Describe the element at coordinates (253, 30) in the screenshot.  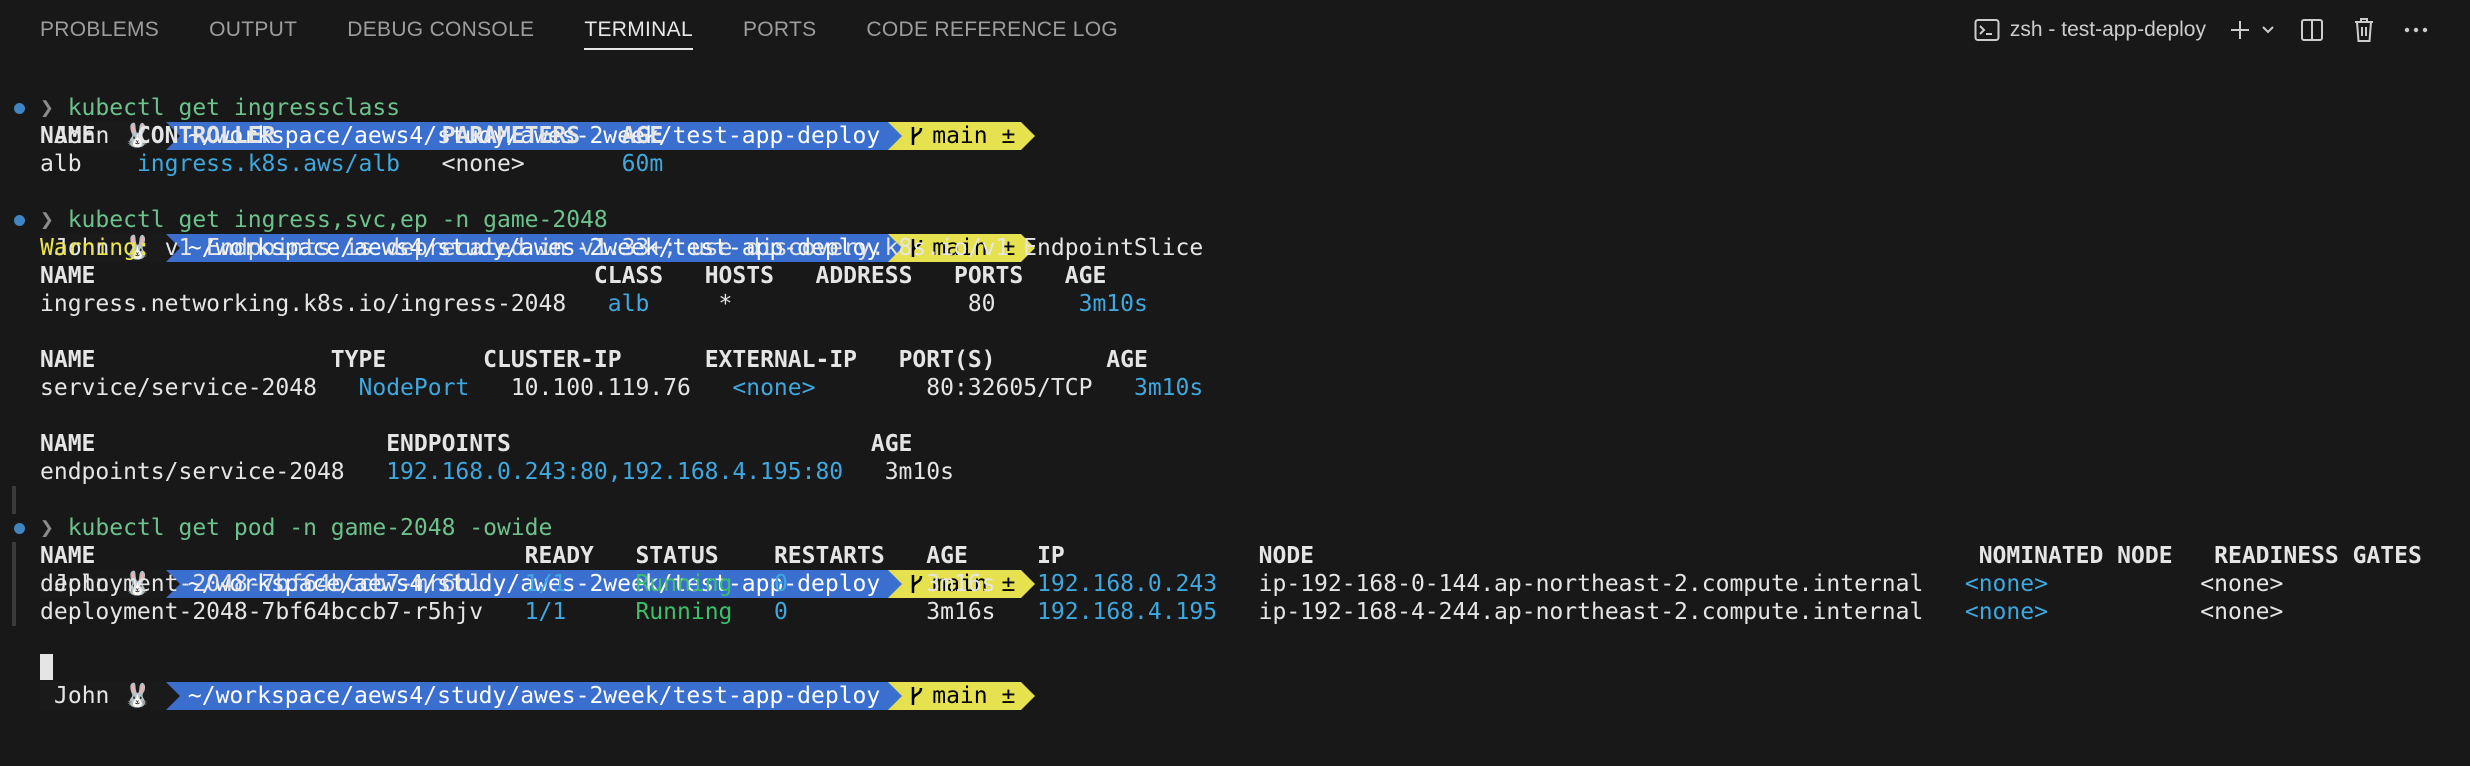
I see `tab-output: OUTPUT` at that location.